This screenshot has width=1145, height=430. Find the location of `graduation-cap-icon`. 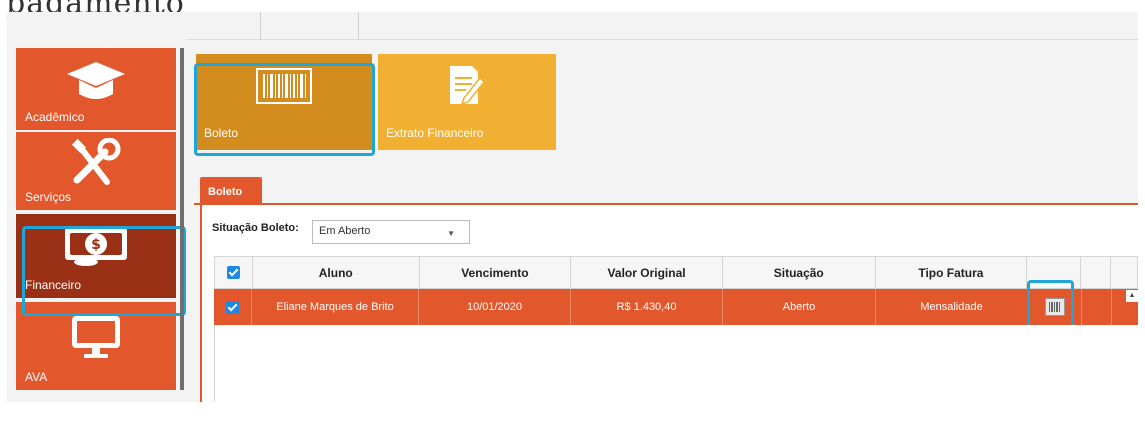

graduation-cap-icon is located at coordinates (96, 80).